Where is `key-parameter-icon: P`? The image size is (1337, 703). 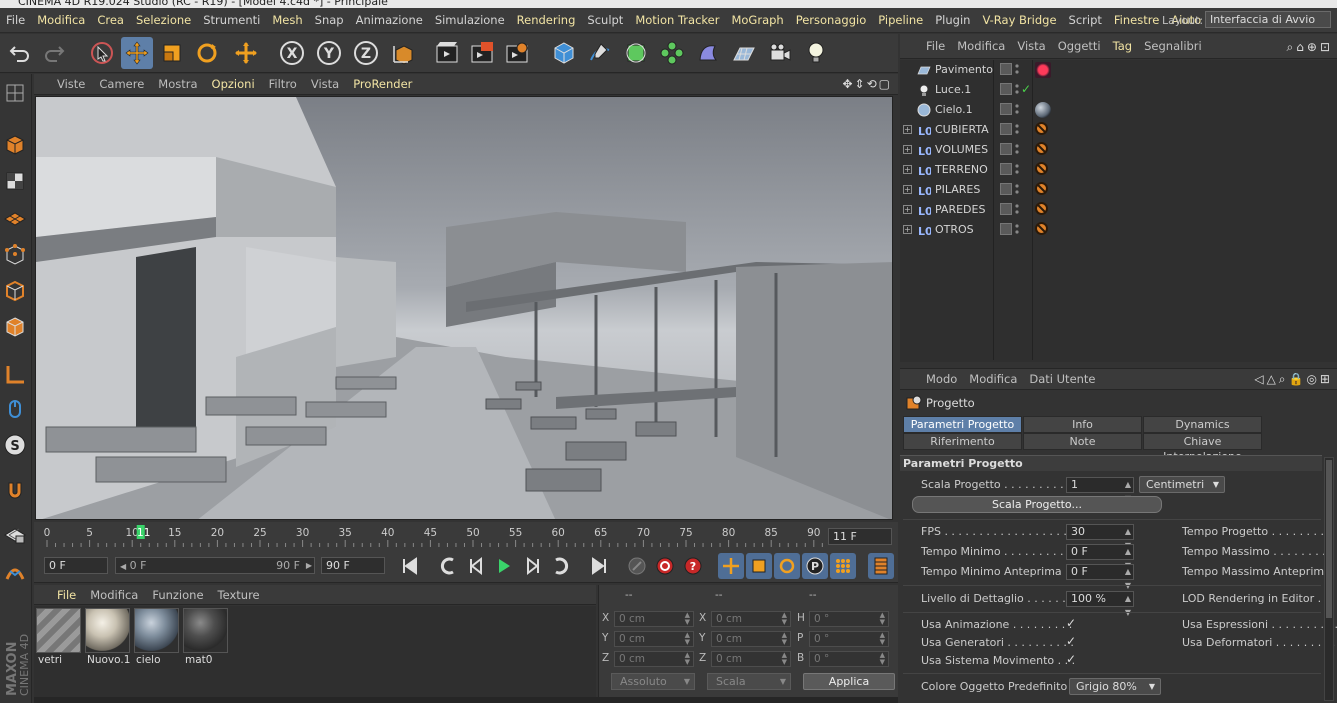
key-parameter-icon: P is located at coordinates (815, 566).